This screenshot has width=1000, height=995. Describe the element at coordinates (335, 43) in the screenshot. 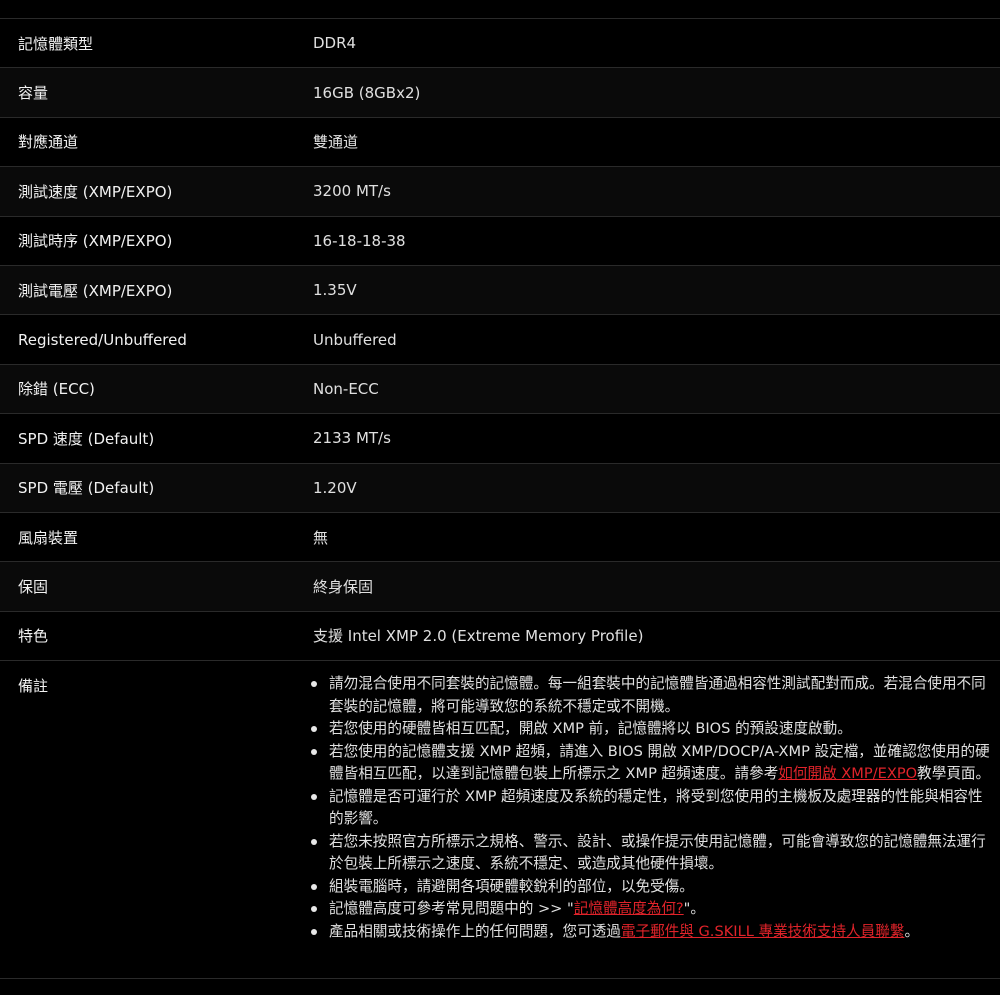

I see `spec-value: DDR4` at that location.